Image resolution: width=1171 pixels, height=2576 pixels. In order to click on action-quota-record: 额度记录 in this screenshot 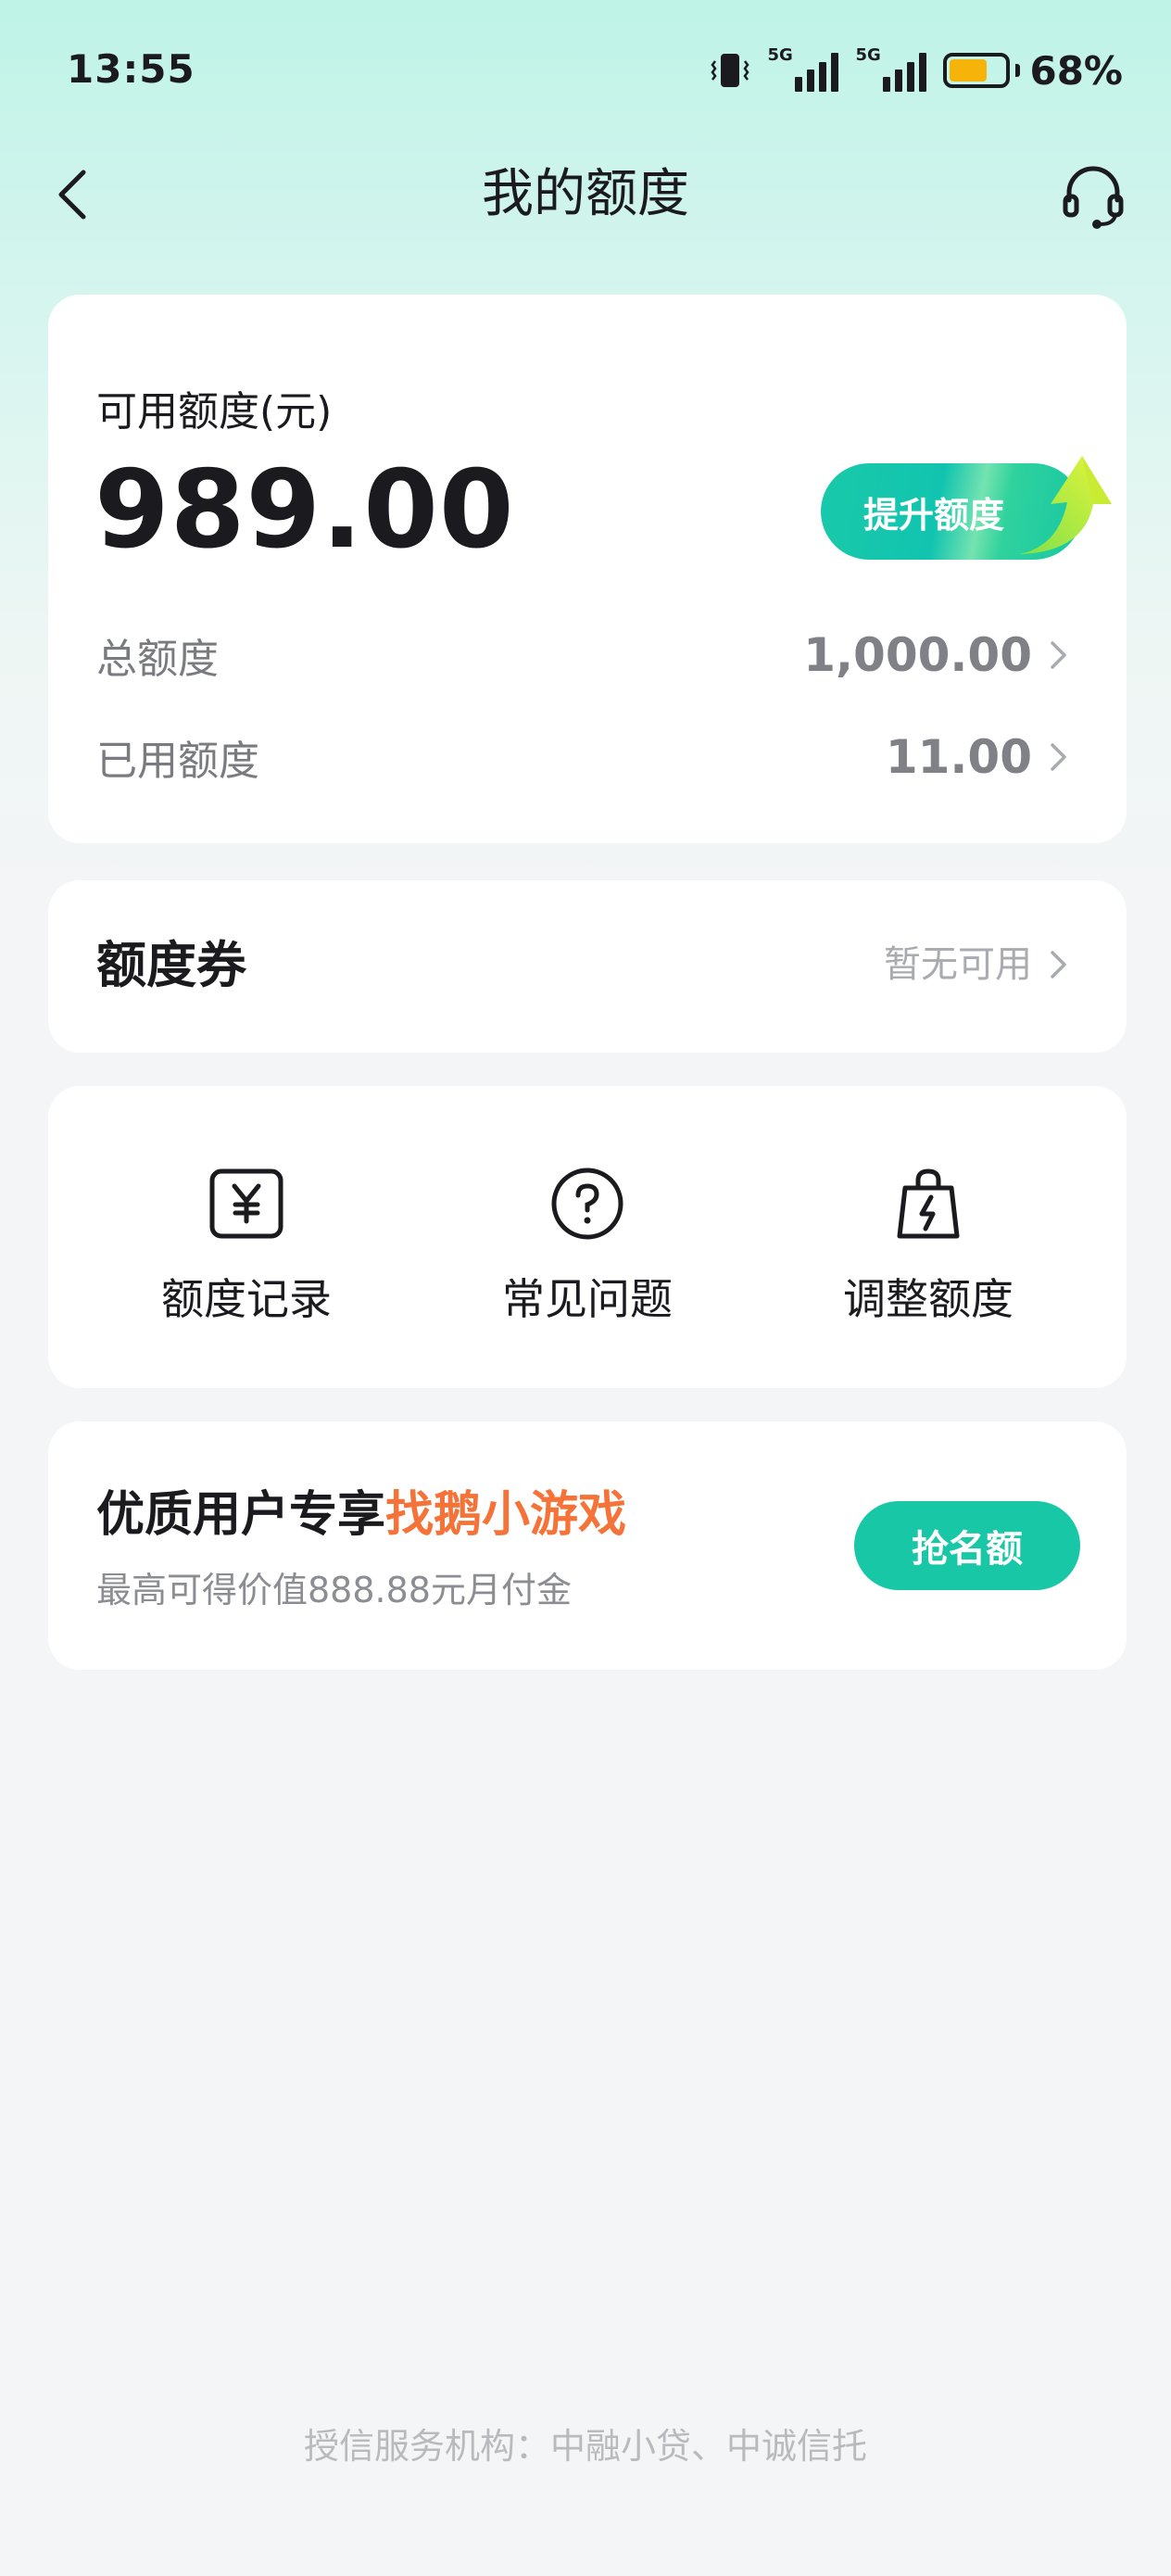, I will do `click(246, 1245)`.